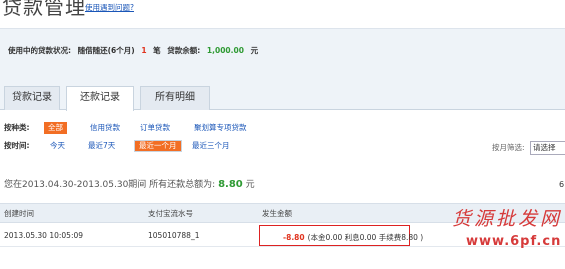  Describe the element at coordinates (225, 50) in the screenshot. I see `balance-value: 1,000.00` at that location.